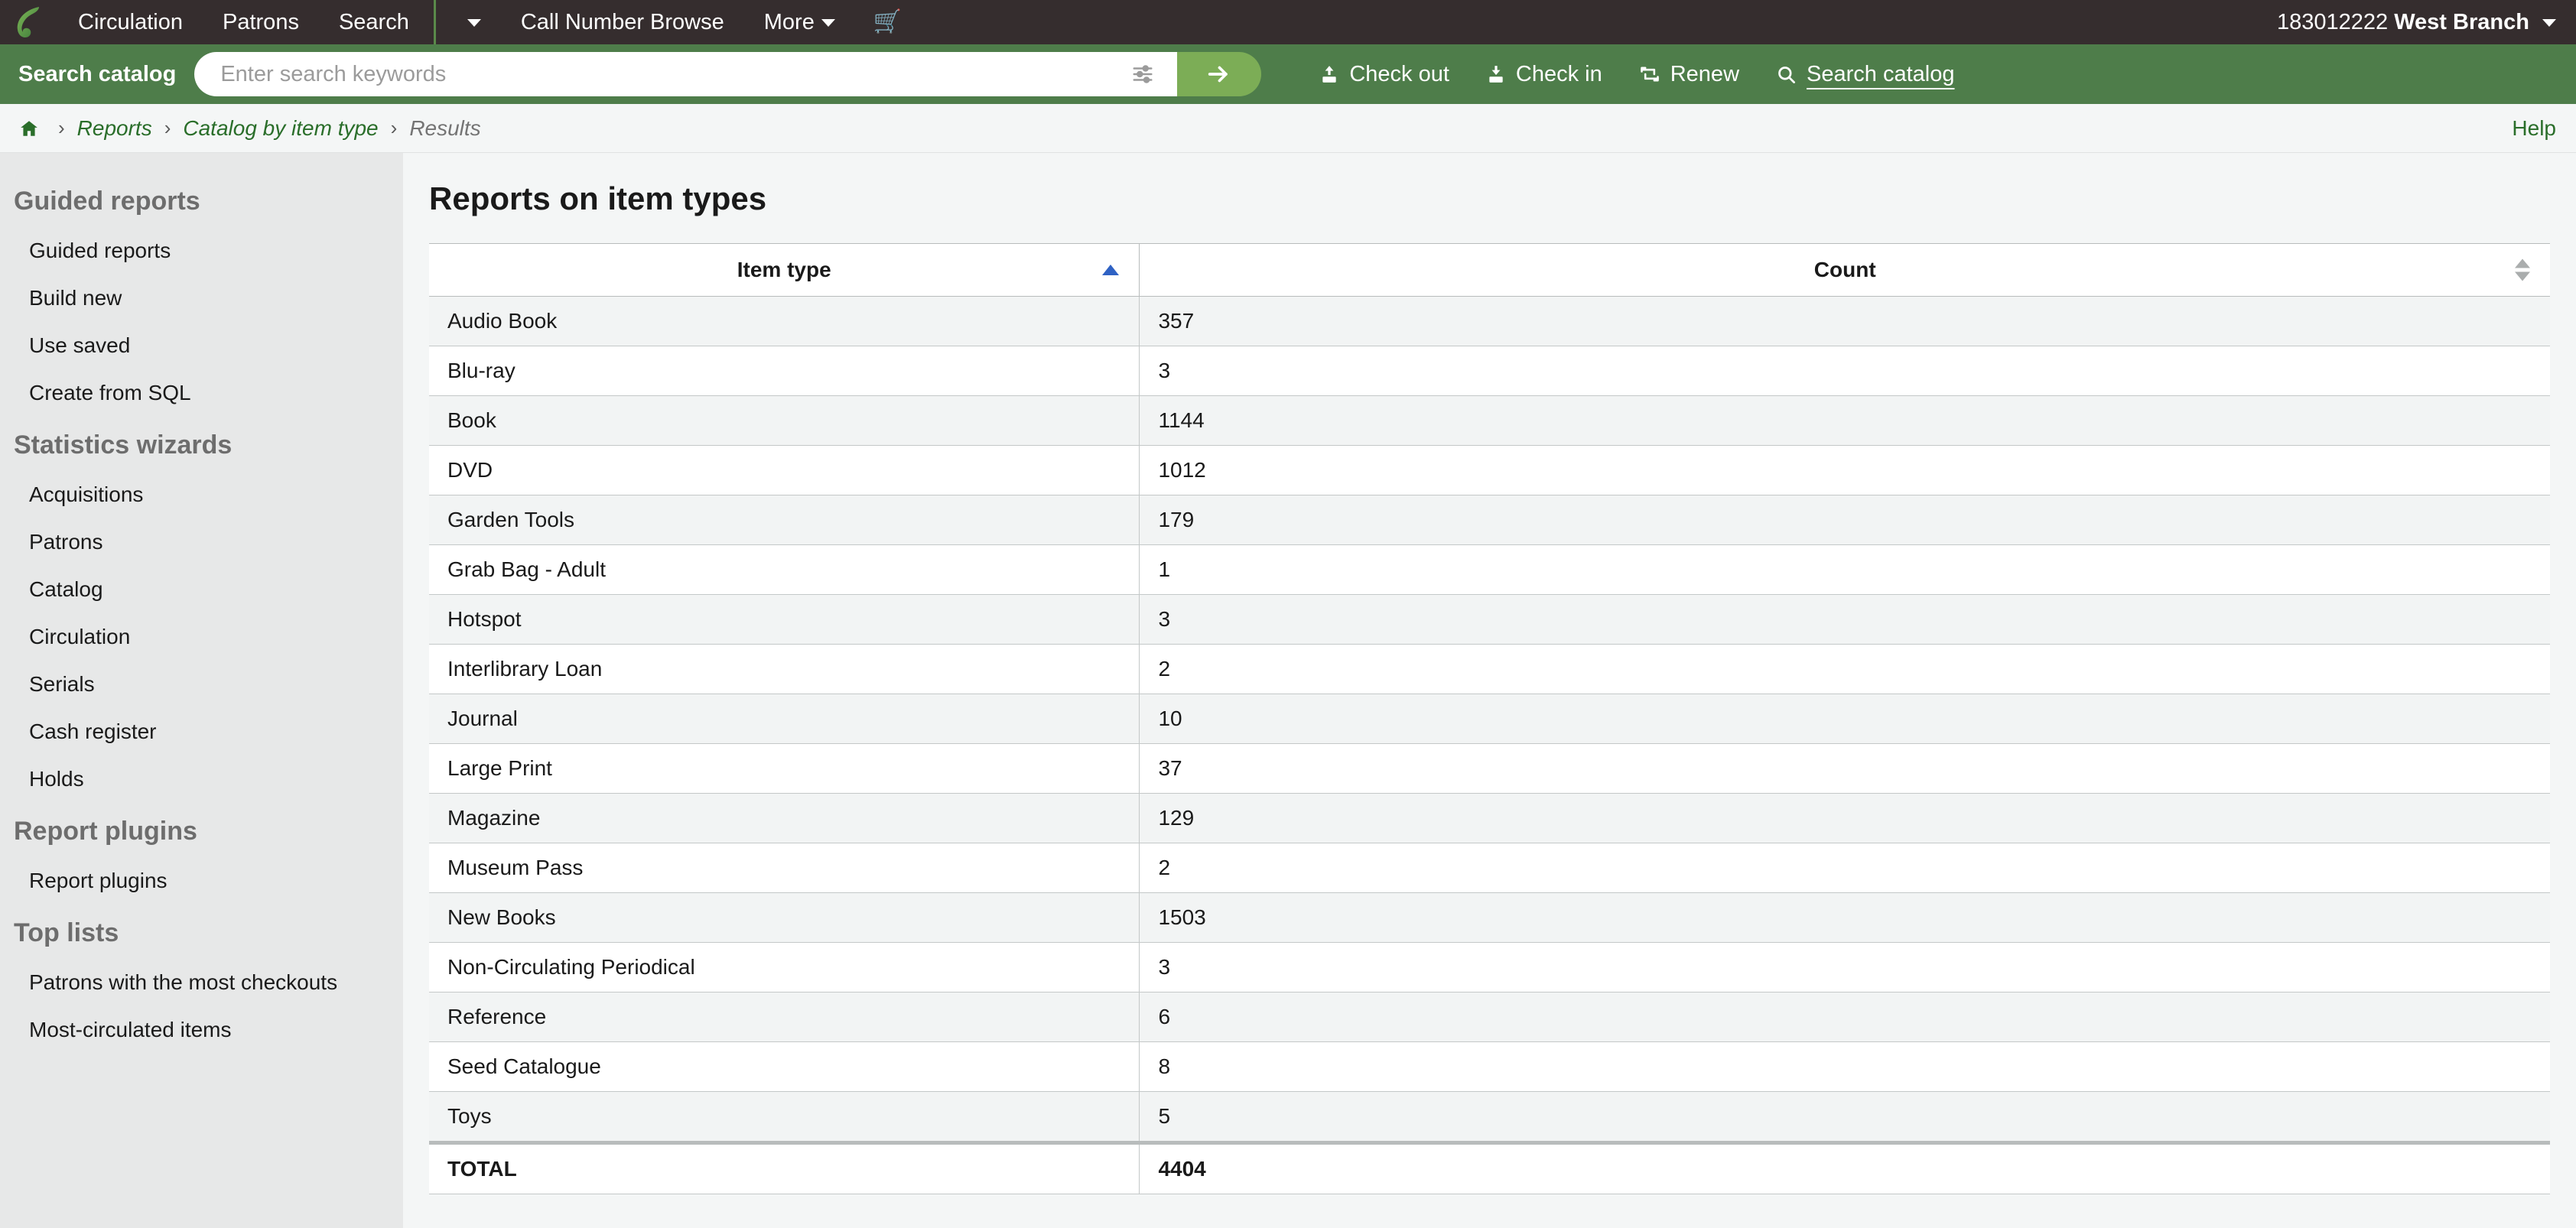  Describe the element at coordinates (105, 831) in the screenshot. I see `sidebar-heading-report-plugins: Report plugins` at that location.